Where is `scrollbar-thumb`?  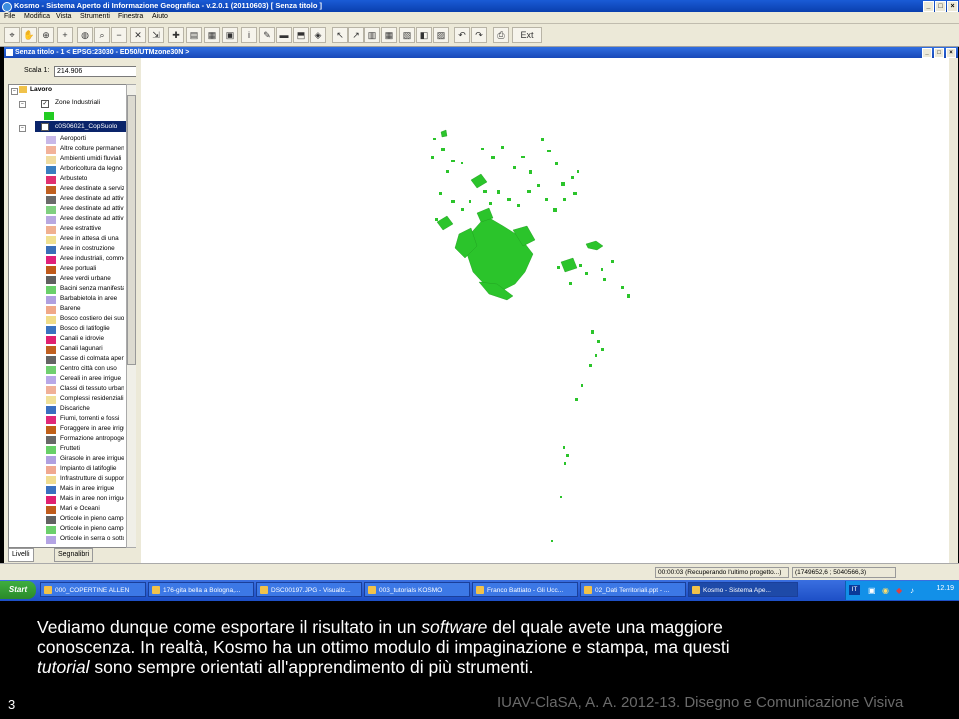 scrollbar-thumb is located at coordinates (131, 230).